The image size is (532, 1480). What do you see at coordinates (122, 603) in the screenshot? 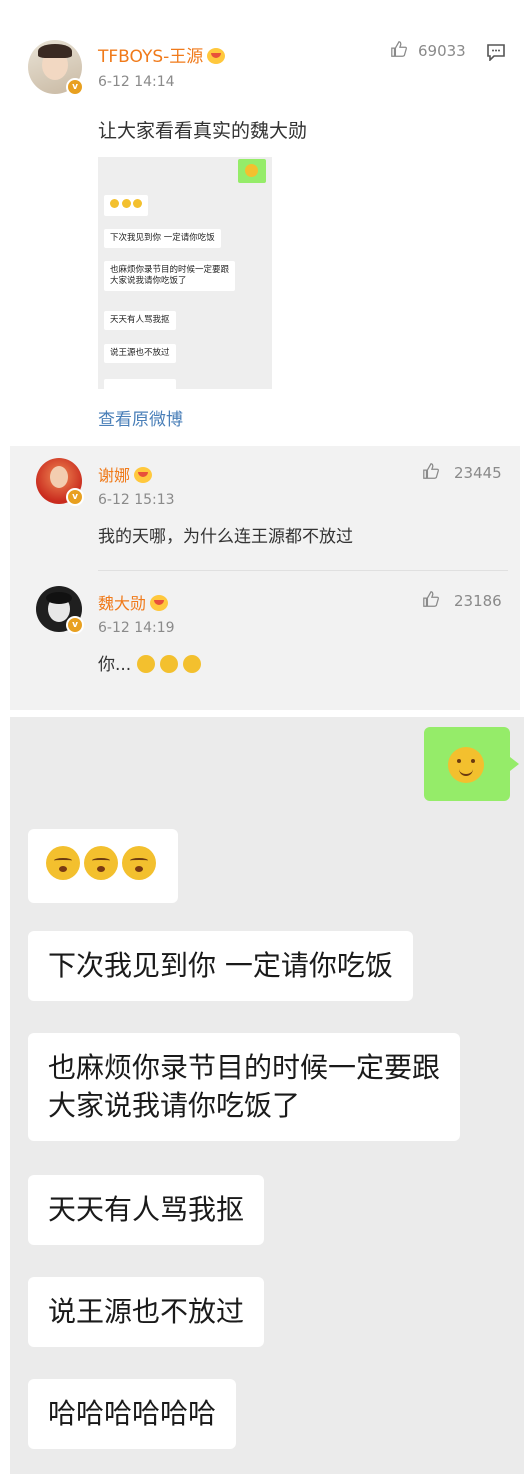
I see `comment-username-text: 魏大勋` at bounding box center [122, 603].